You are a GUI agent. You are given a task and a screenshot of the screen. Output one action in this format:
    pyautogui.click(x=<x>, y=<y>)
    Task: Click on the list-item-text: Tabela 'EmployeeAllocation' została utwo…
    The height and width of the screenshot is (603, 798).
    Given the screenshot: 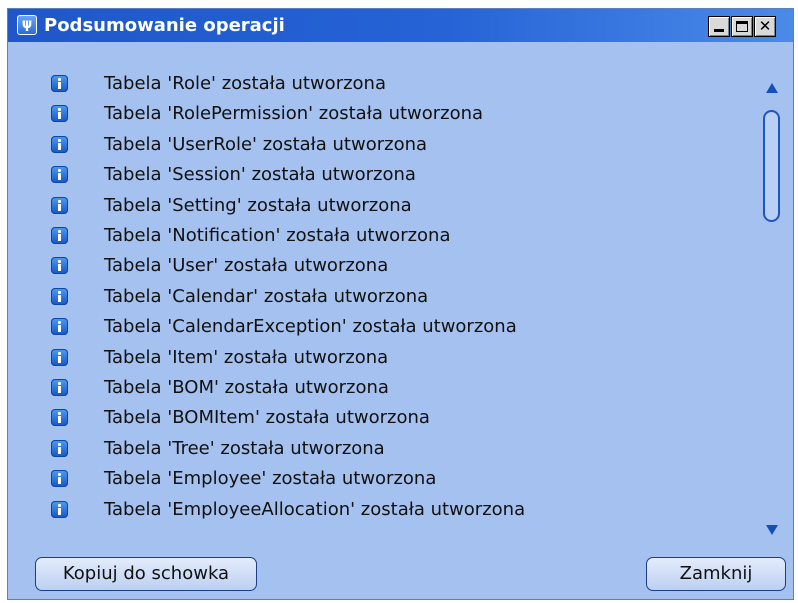 What is the action you would take?
    pyautogui.click(x=315, y=509)
    